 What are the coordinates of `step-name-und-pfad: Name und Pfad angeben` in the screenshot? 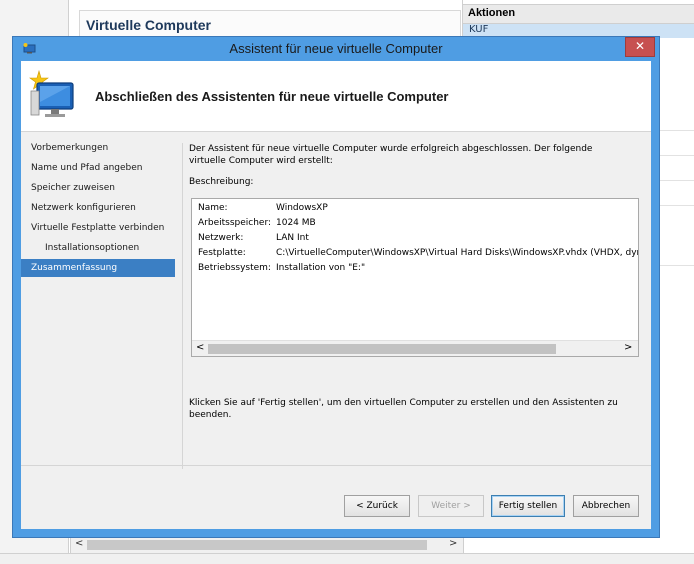 It's located at (98, 168).